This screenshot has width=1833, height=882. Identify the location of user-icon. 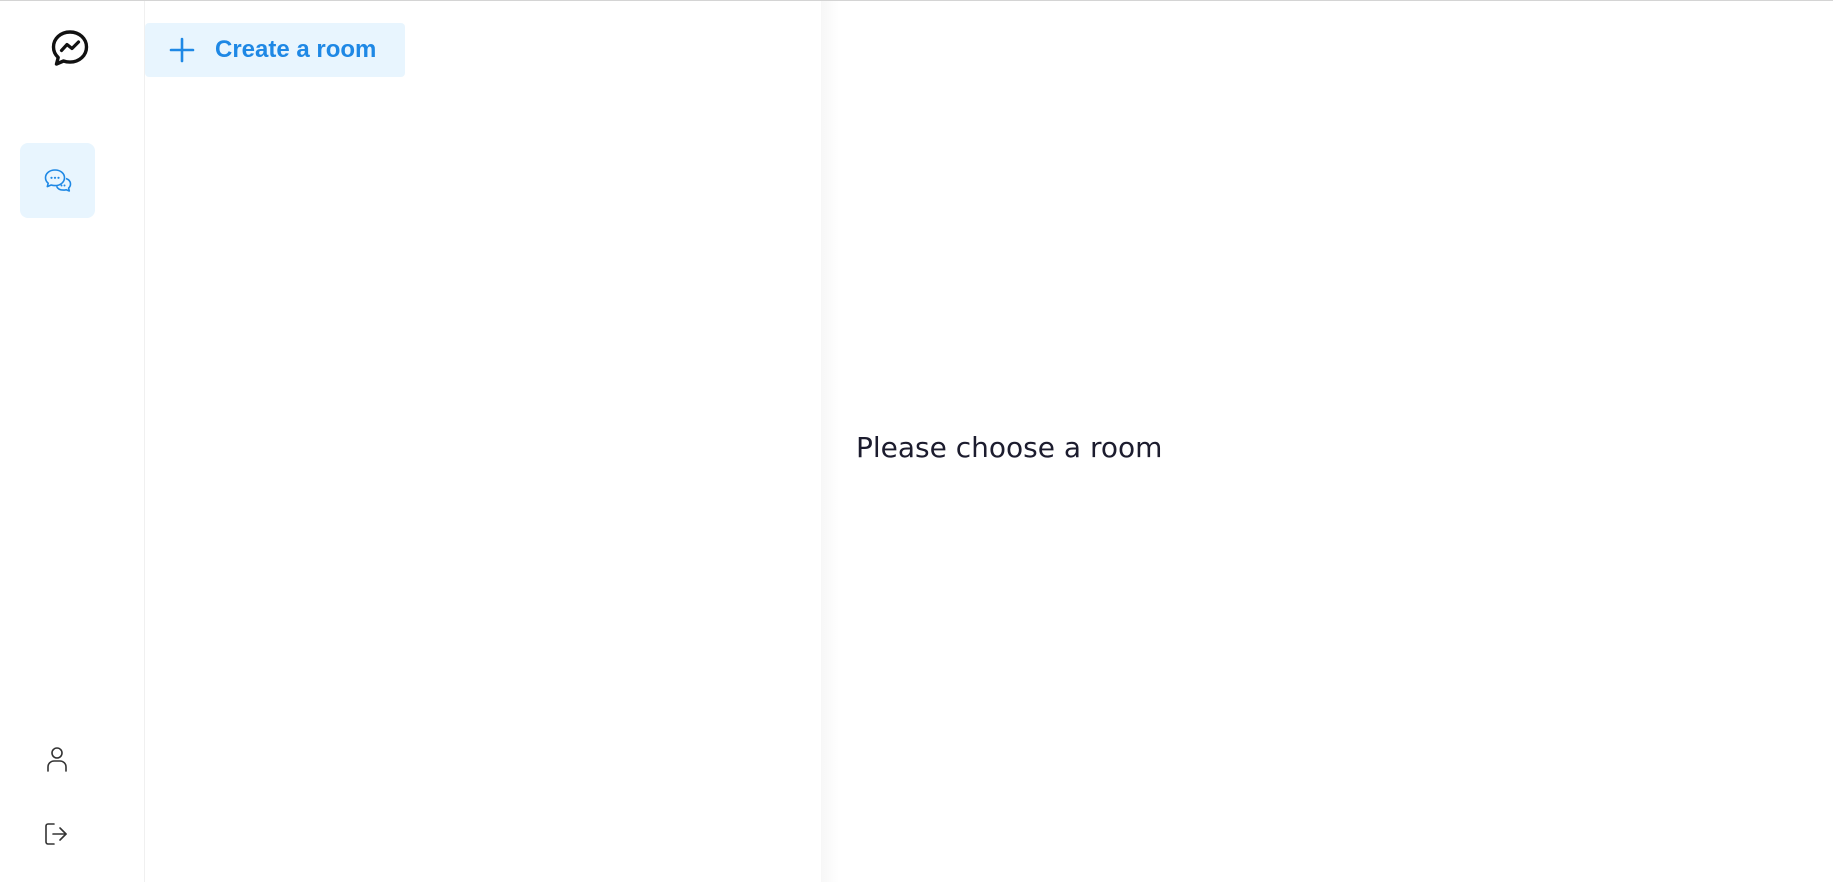
(57, 759).